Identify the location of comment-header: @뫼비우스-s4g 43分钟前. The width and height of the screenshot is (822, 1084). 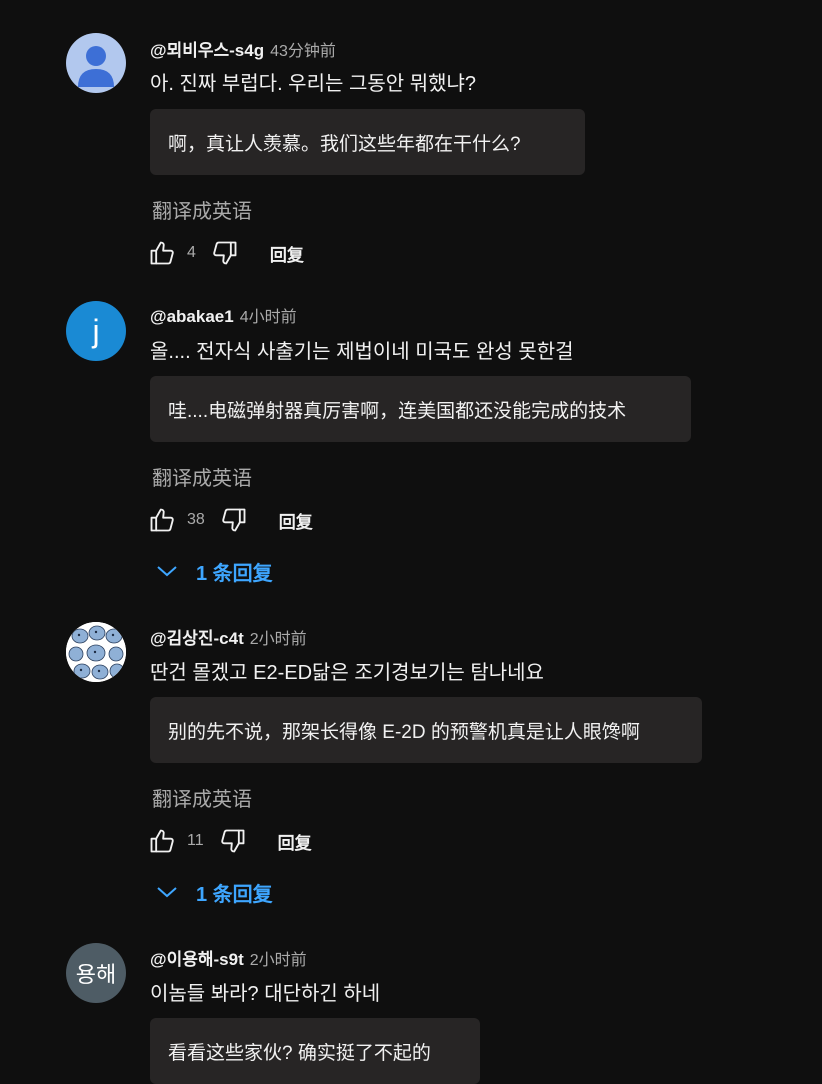
(243, 48).